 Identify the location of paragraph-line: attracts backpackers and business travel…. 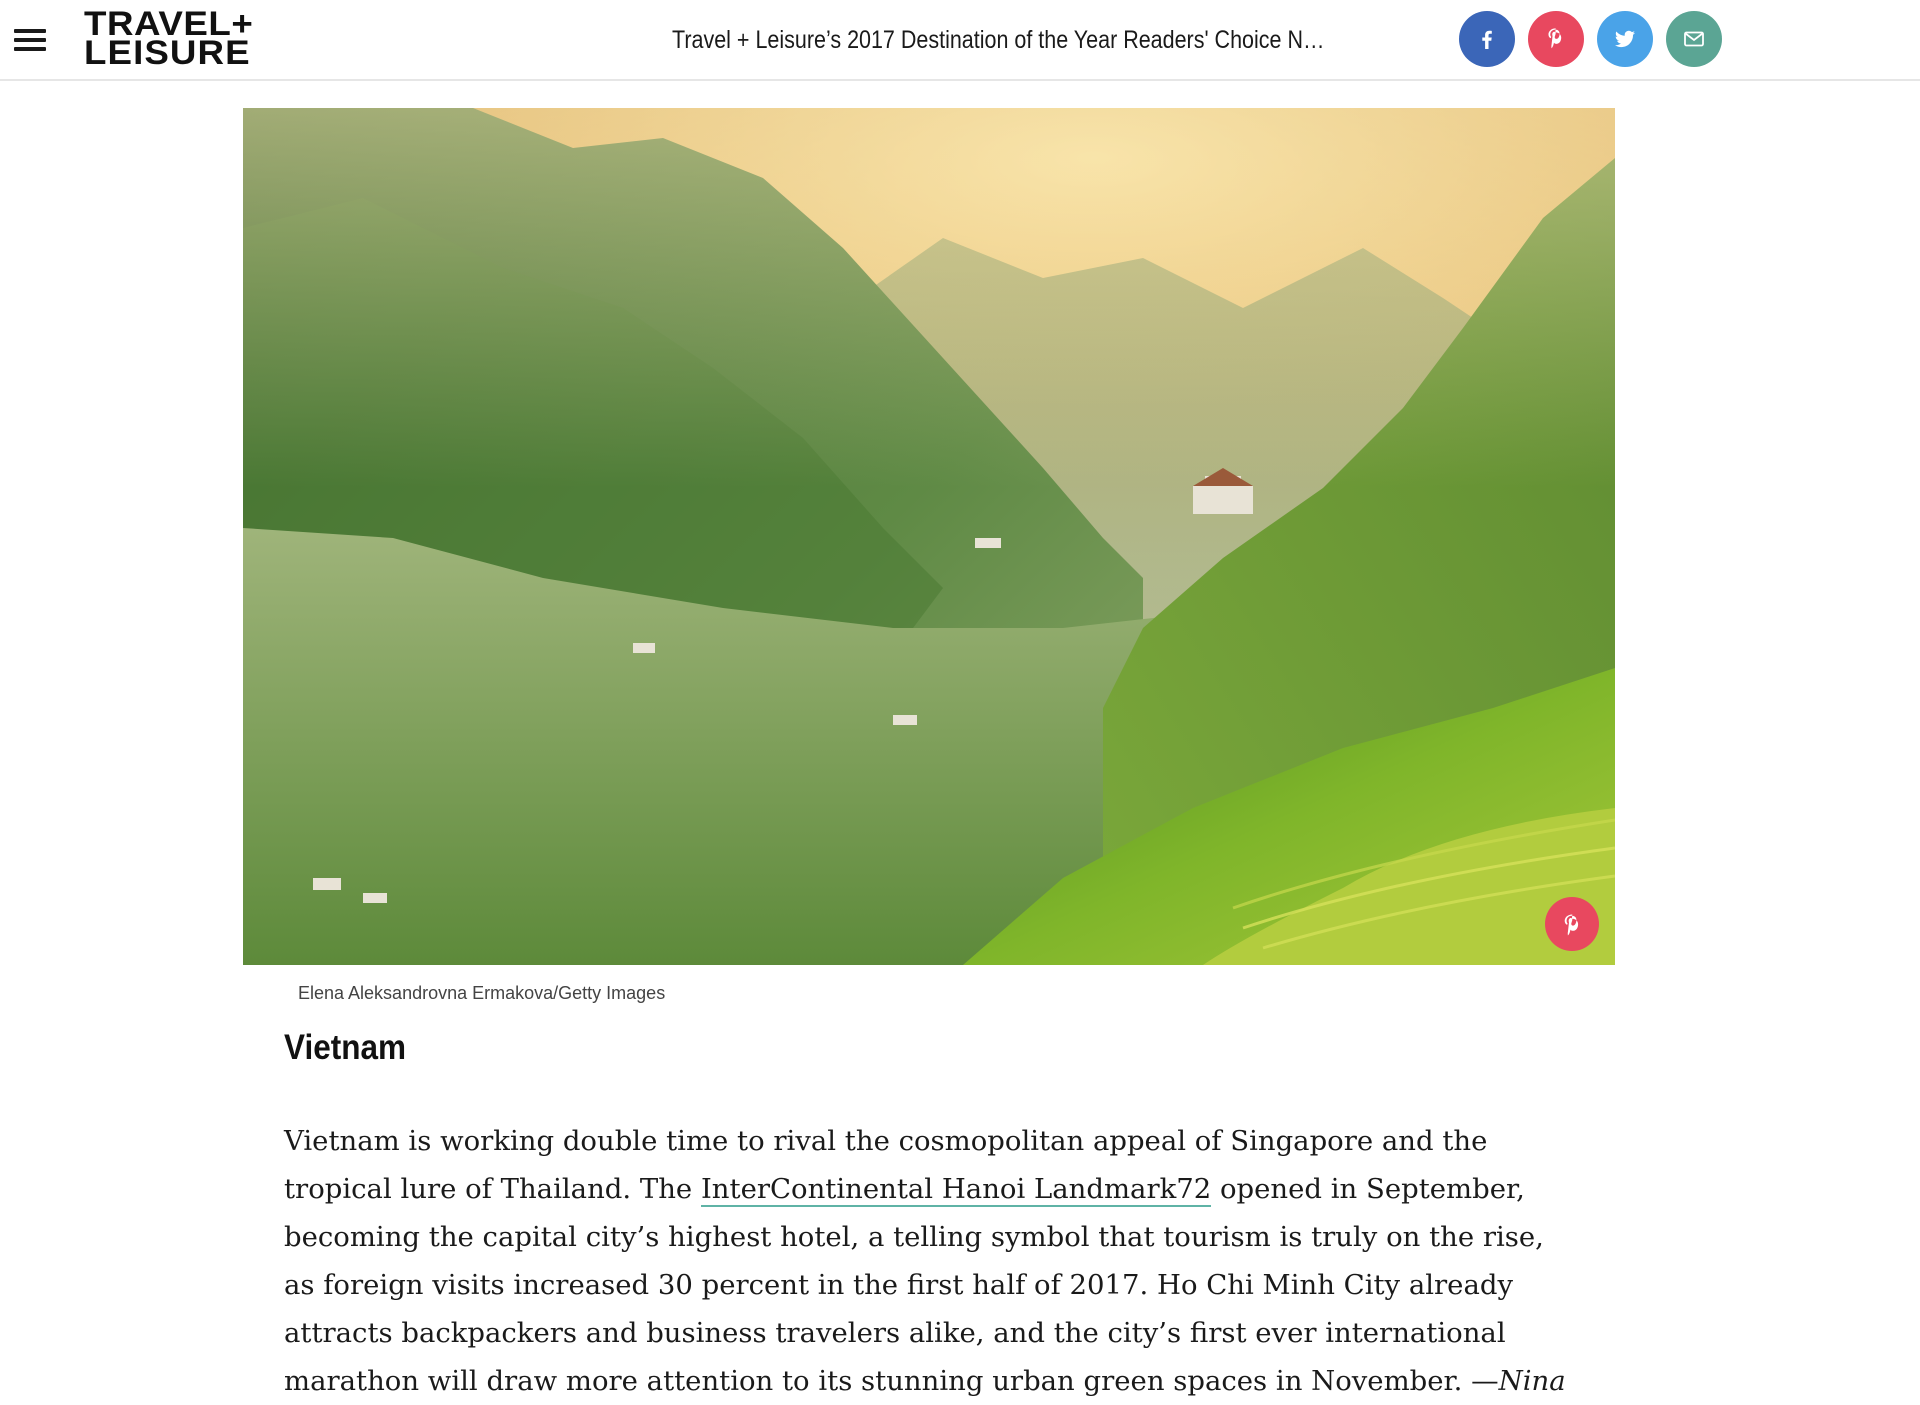
(895, 1333).